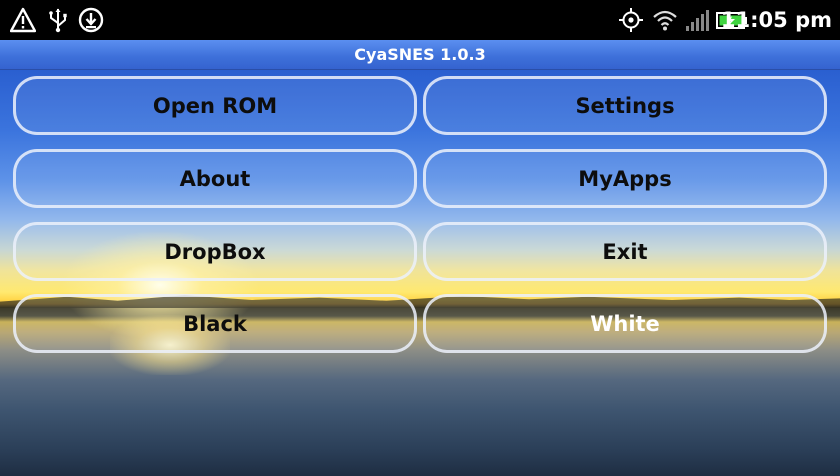 The height and width of the screenshot is (476, 840). What do you see at coordinates (215, 323) in the screenshot?
I see `black-button: Black` at bounding box center [215, 323].